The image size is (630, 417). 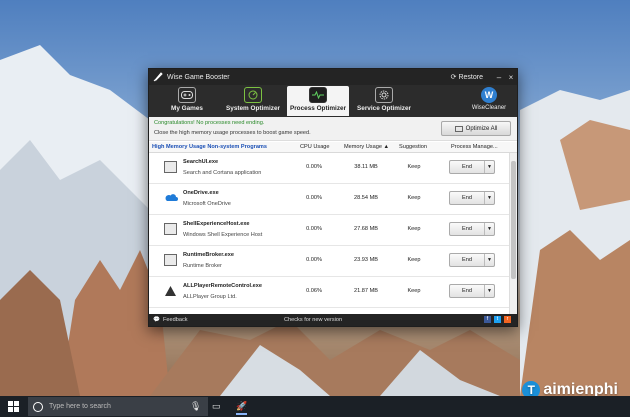 I want to click on memory-usage: 28.54 MB, so click(x=366, y=198).